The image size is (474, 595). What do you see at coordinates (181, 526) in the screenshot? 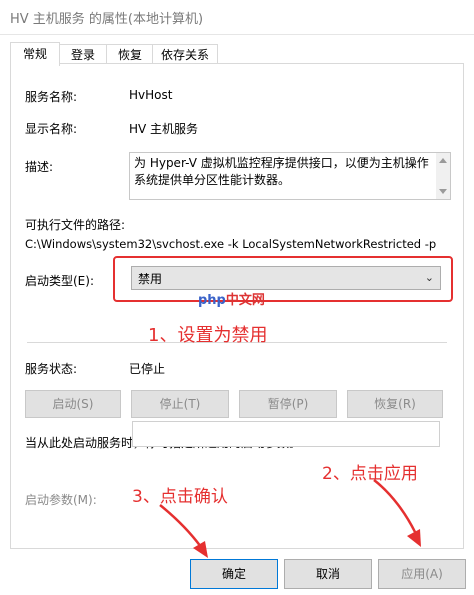
I see `arrow-to-ok` at bounding box center [181, 526].